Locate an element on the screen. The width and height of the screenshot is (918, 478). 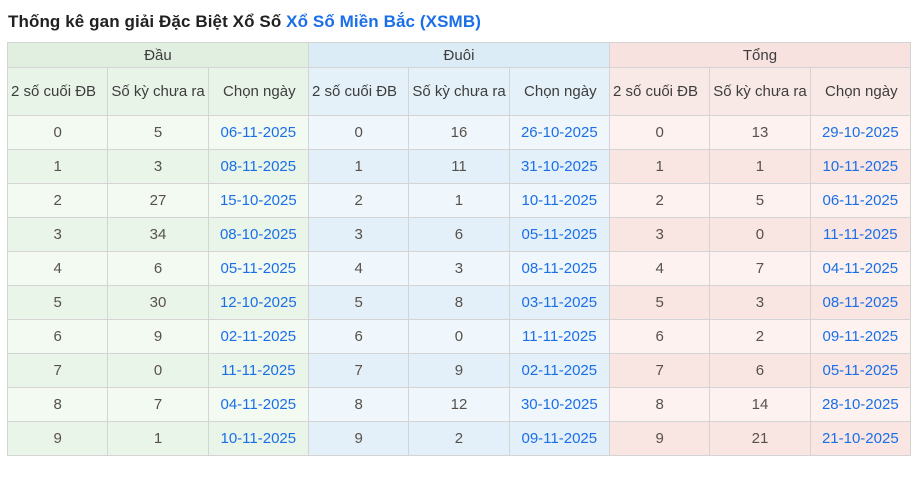
cell-tong-date: 28-10-2025 is located at coordinates (860, 404).